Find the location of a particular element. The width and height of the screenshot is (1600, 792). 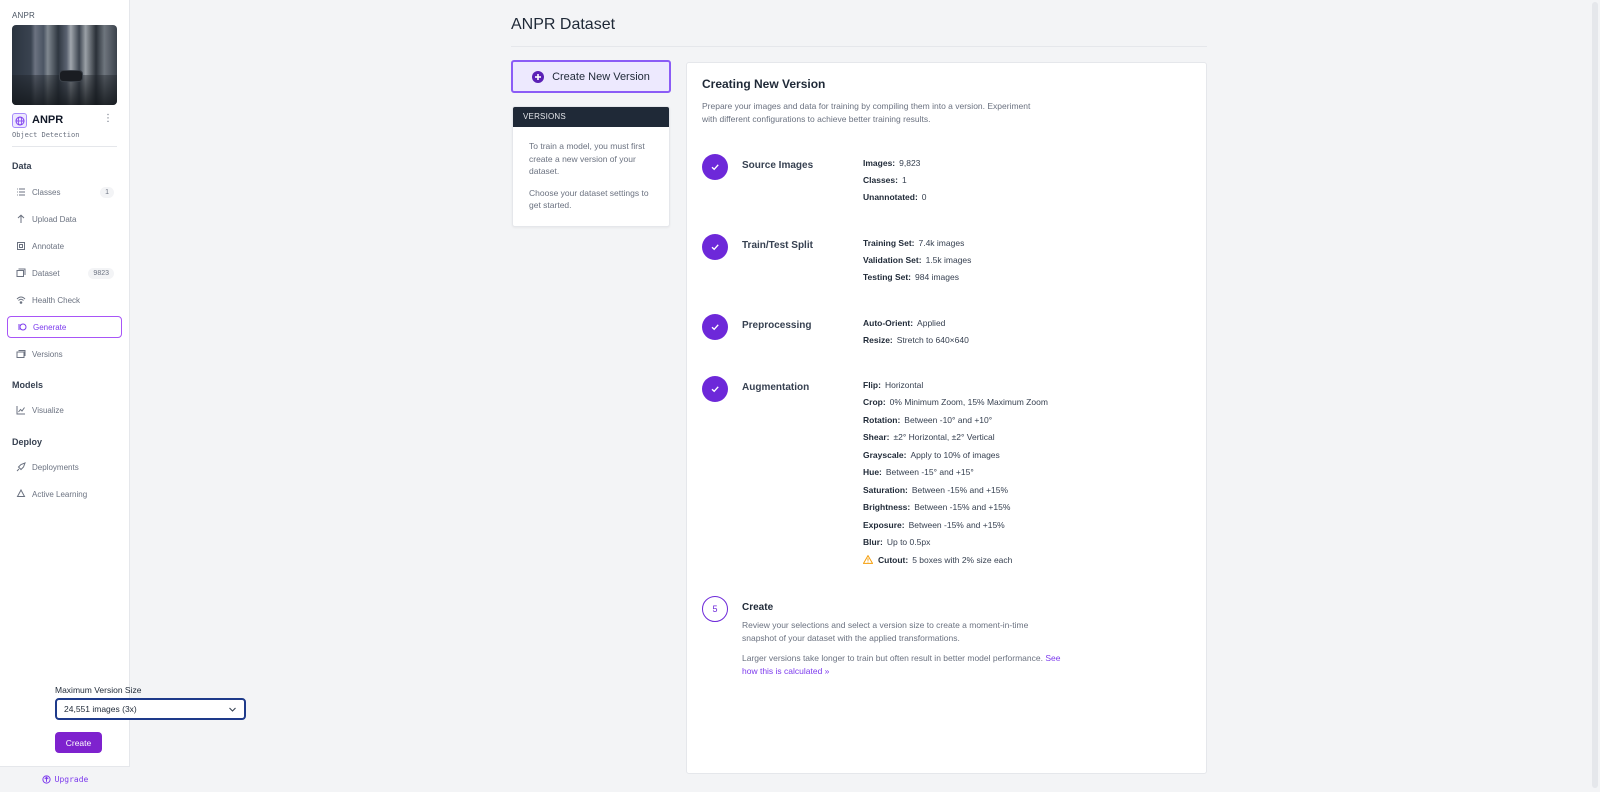

sidebar-item-annotate: Annotate is located at coordinates (64, 246).